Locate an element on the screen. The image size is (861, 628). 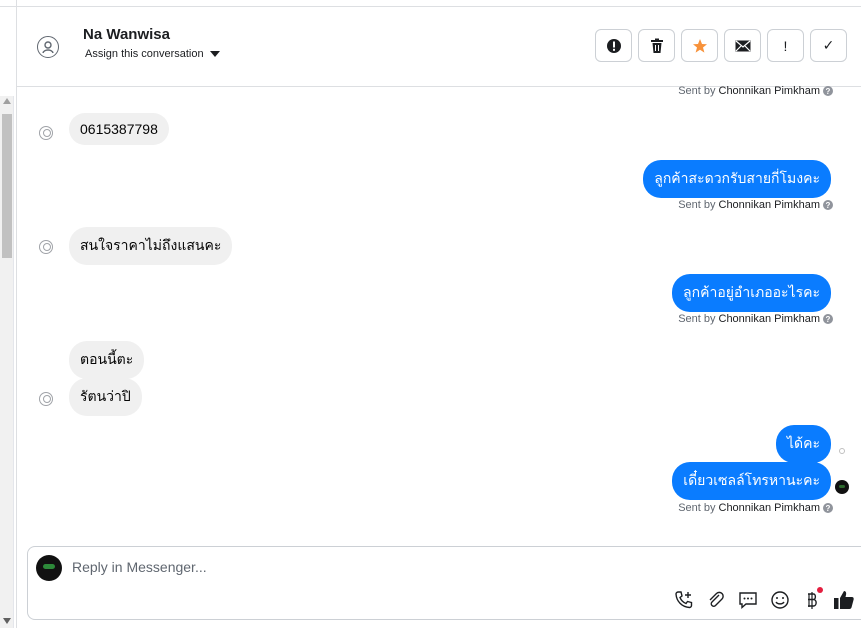
message-bubble-incoming: สนใจราคาไม่ถึงแสนคะ is located at coordinates (151, 246).